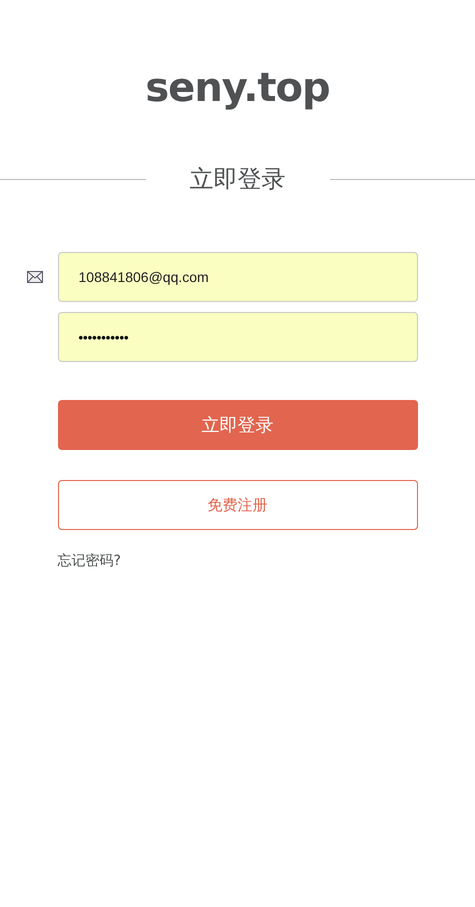 This screenshot has width=475, height=907. I want to click on login-heading: 立即登录, so click(237, 179).